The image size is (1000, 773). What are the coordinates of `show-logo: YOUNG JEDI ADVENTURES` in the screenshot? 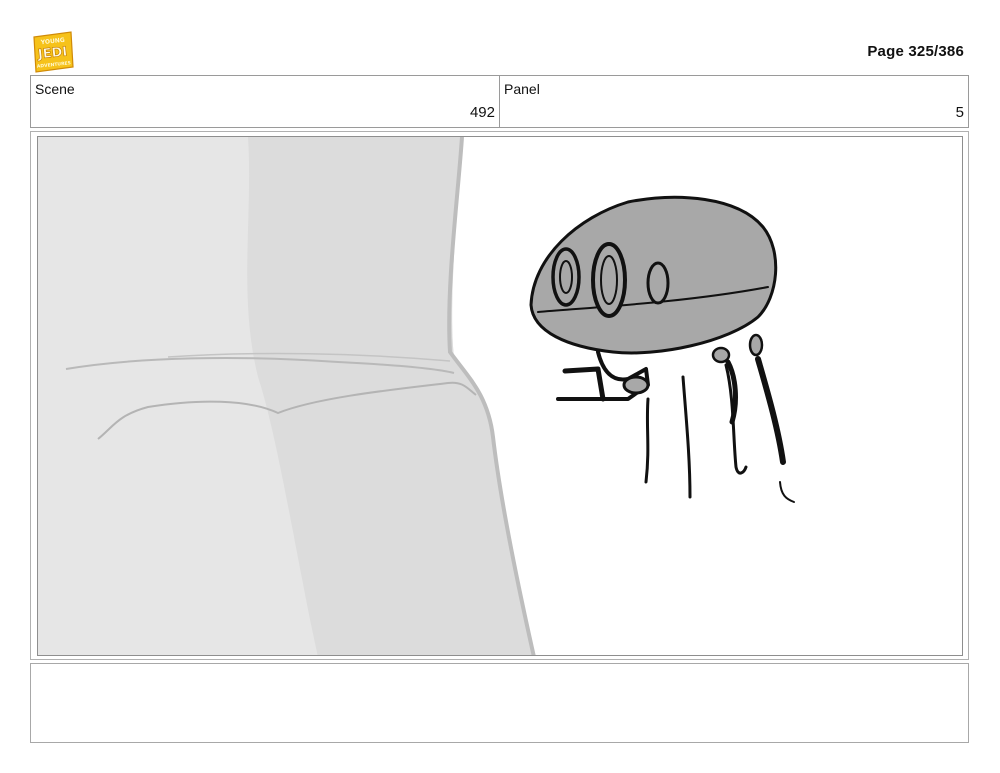 It's located at (52, 52).